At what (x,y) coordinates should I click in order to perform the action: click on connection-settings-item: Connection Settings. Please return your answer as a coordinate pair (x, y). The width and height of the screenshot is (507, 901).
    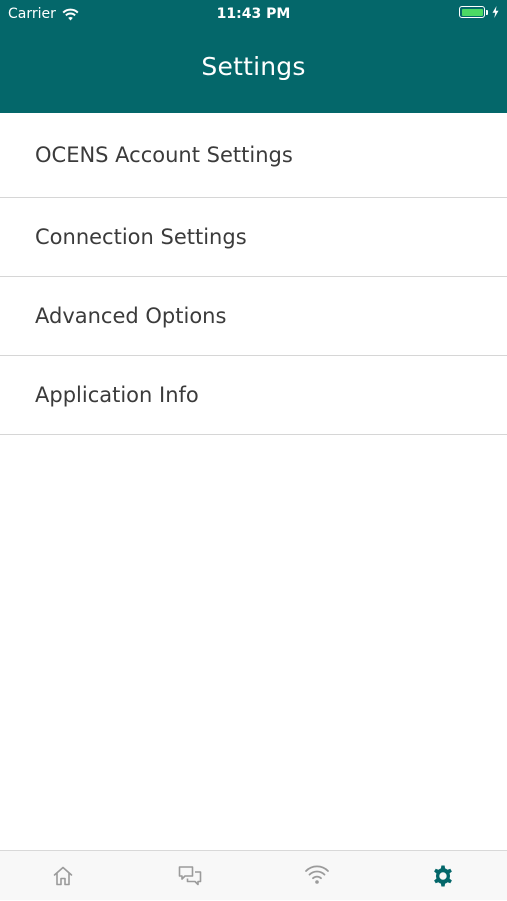
    Looking at the image, I should click on (253, 237).